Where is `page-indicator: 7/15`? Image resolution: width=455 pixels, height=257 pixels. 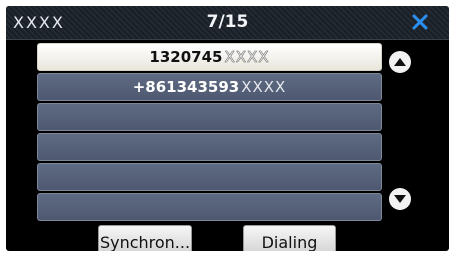 page-indicator: 7/15 is located at coordinates (227, 22).